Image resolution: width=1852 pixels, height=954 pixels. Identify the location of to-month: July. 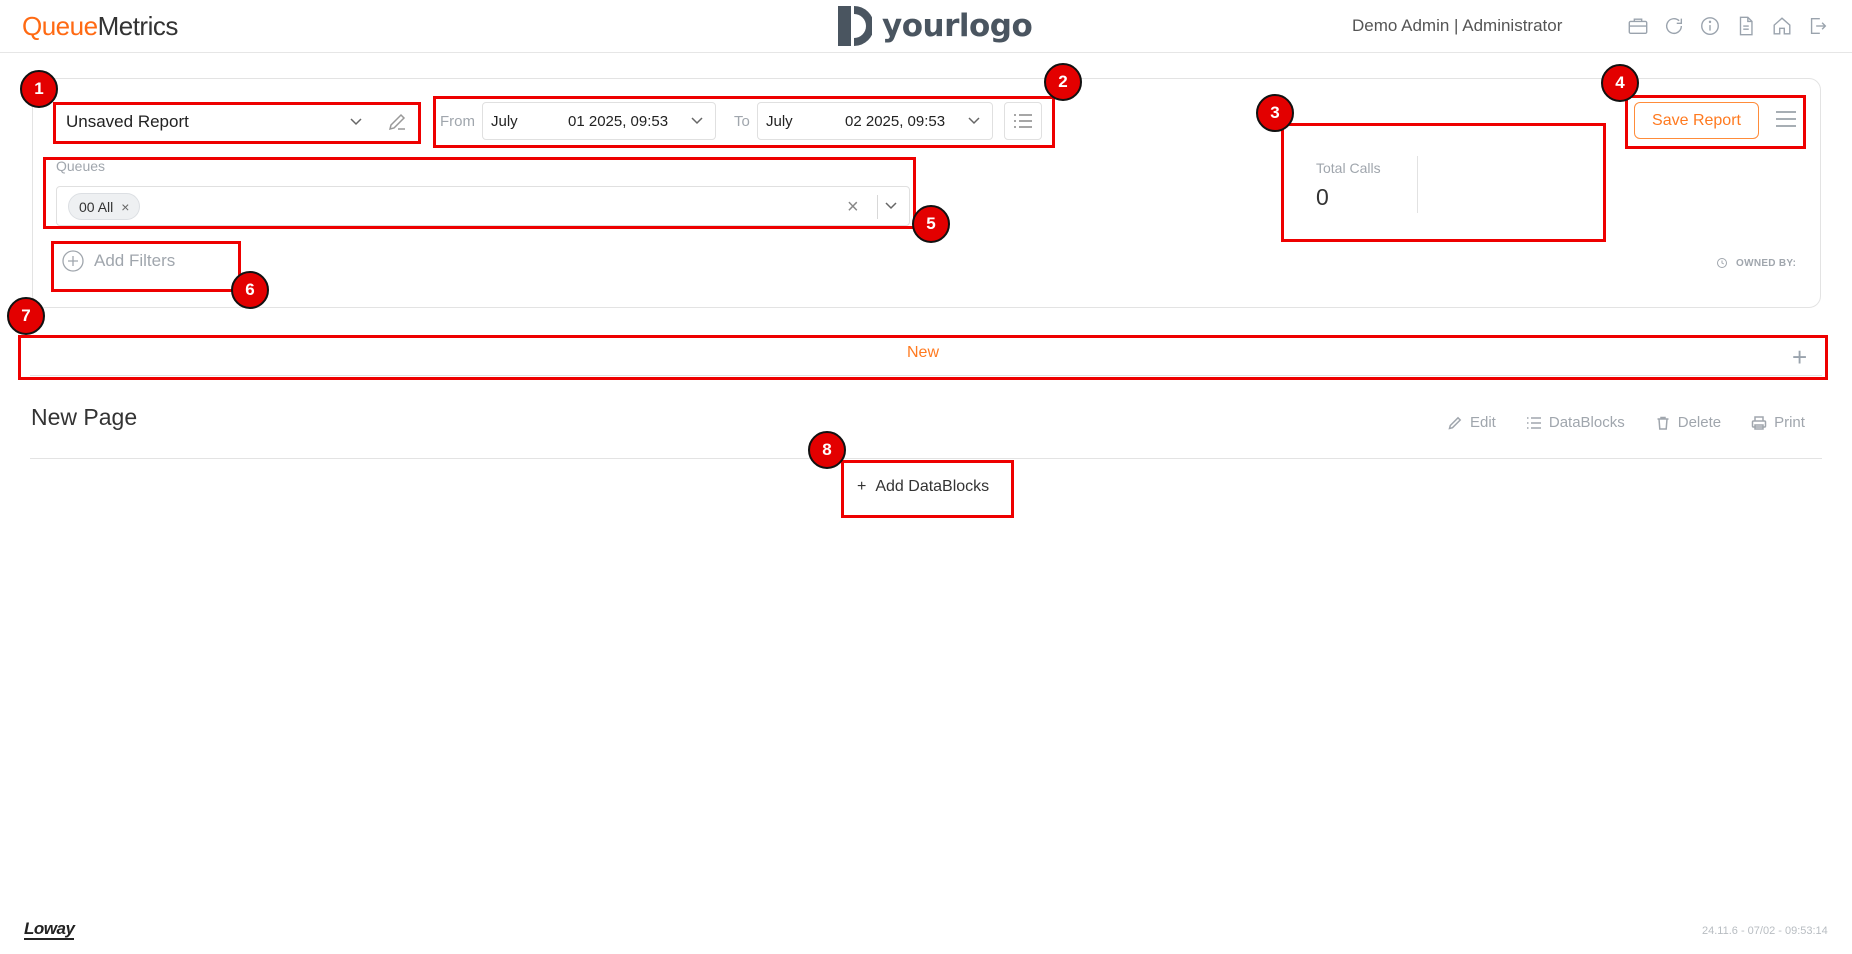
(779, 121).